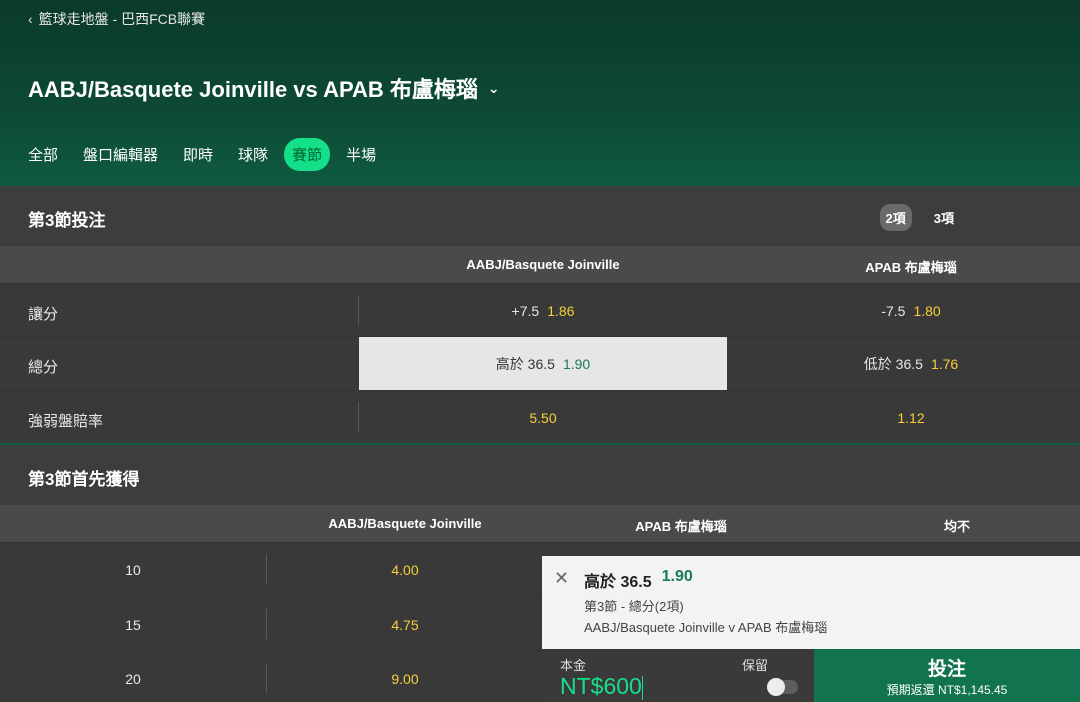  What do you see at coordinates (893, 364) in the screenshot?
I see `line-value: 低於 36.5` at bounding box center [893, 364].